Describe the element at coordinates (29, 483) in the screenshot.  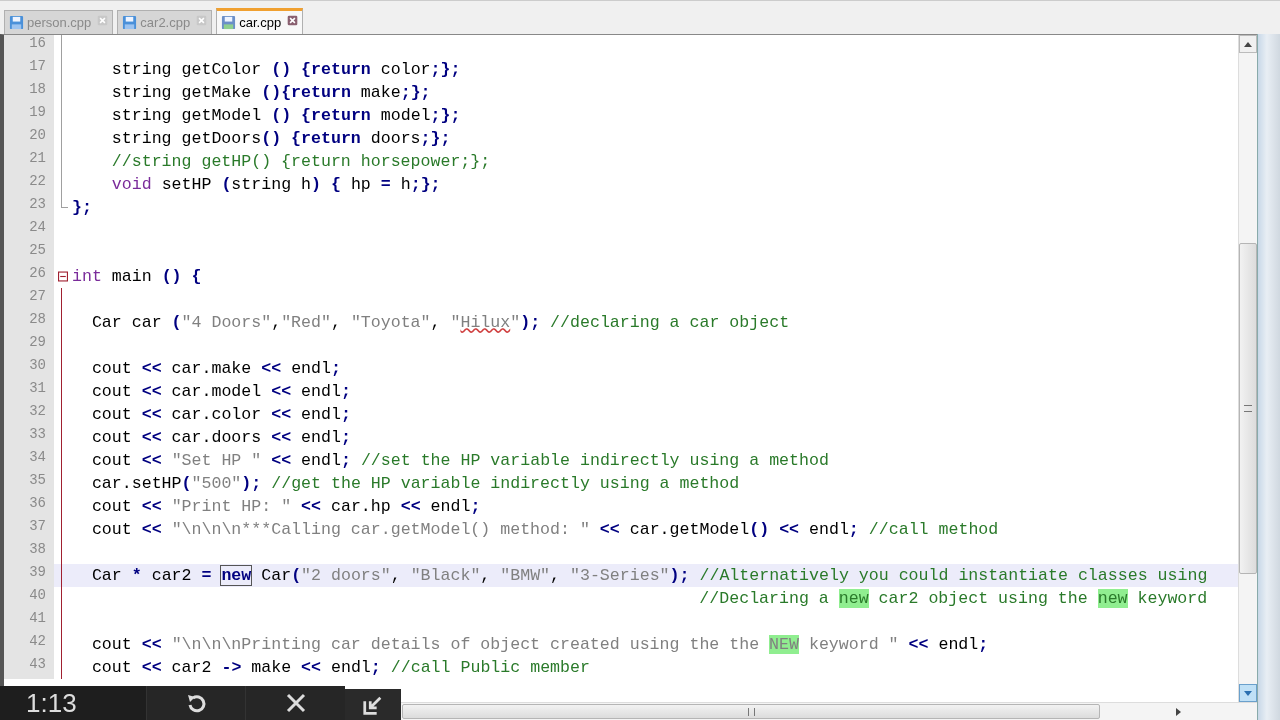
I see `line-number: 35` at that location.